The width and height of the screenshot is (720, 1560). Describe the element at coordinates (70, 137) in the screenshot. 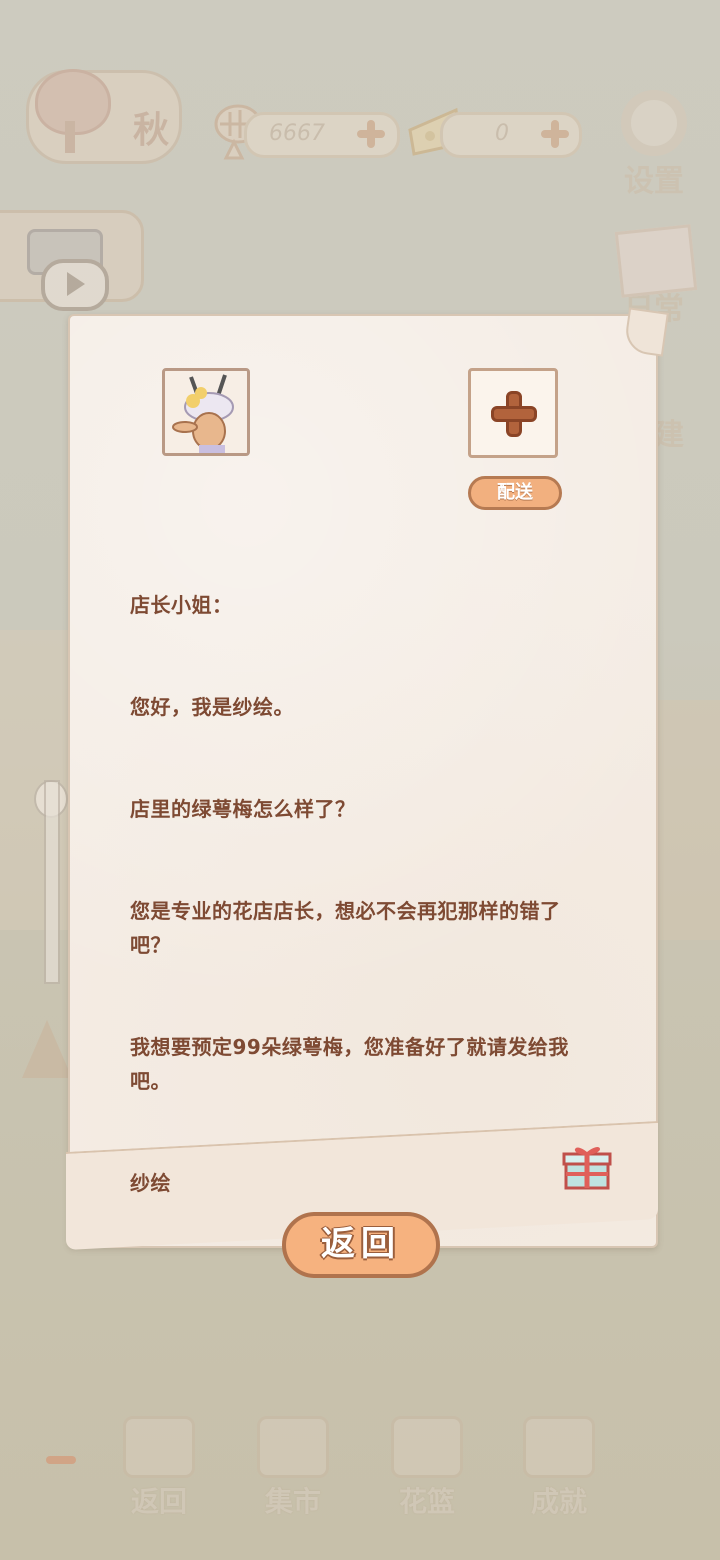

I see `tree-trunk` at that location.